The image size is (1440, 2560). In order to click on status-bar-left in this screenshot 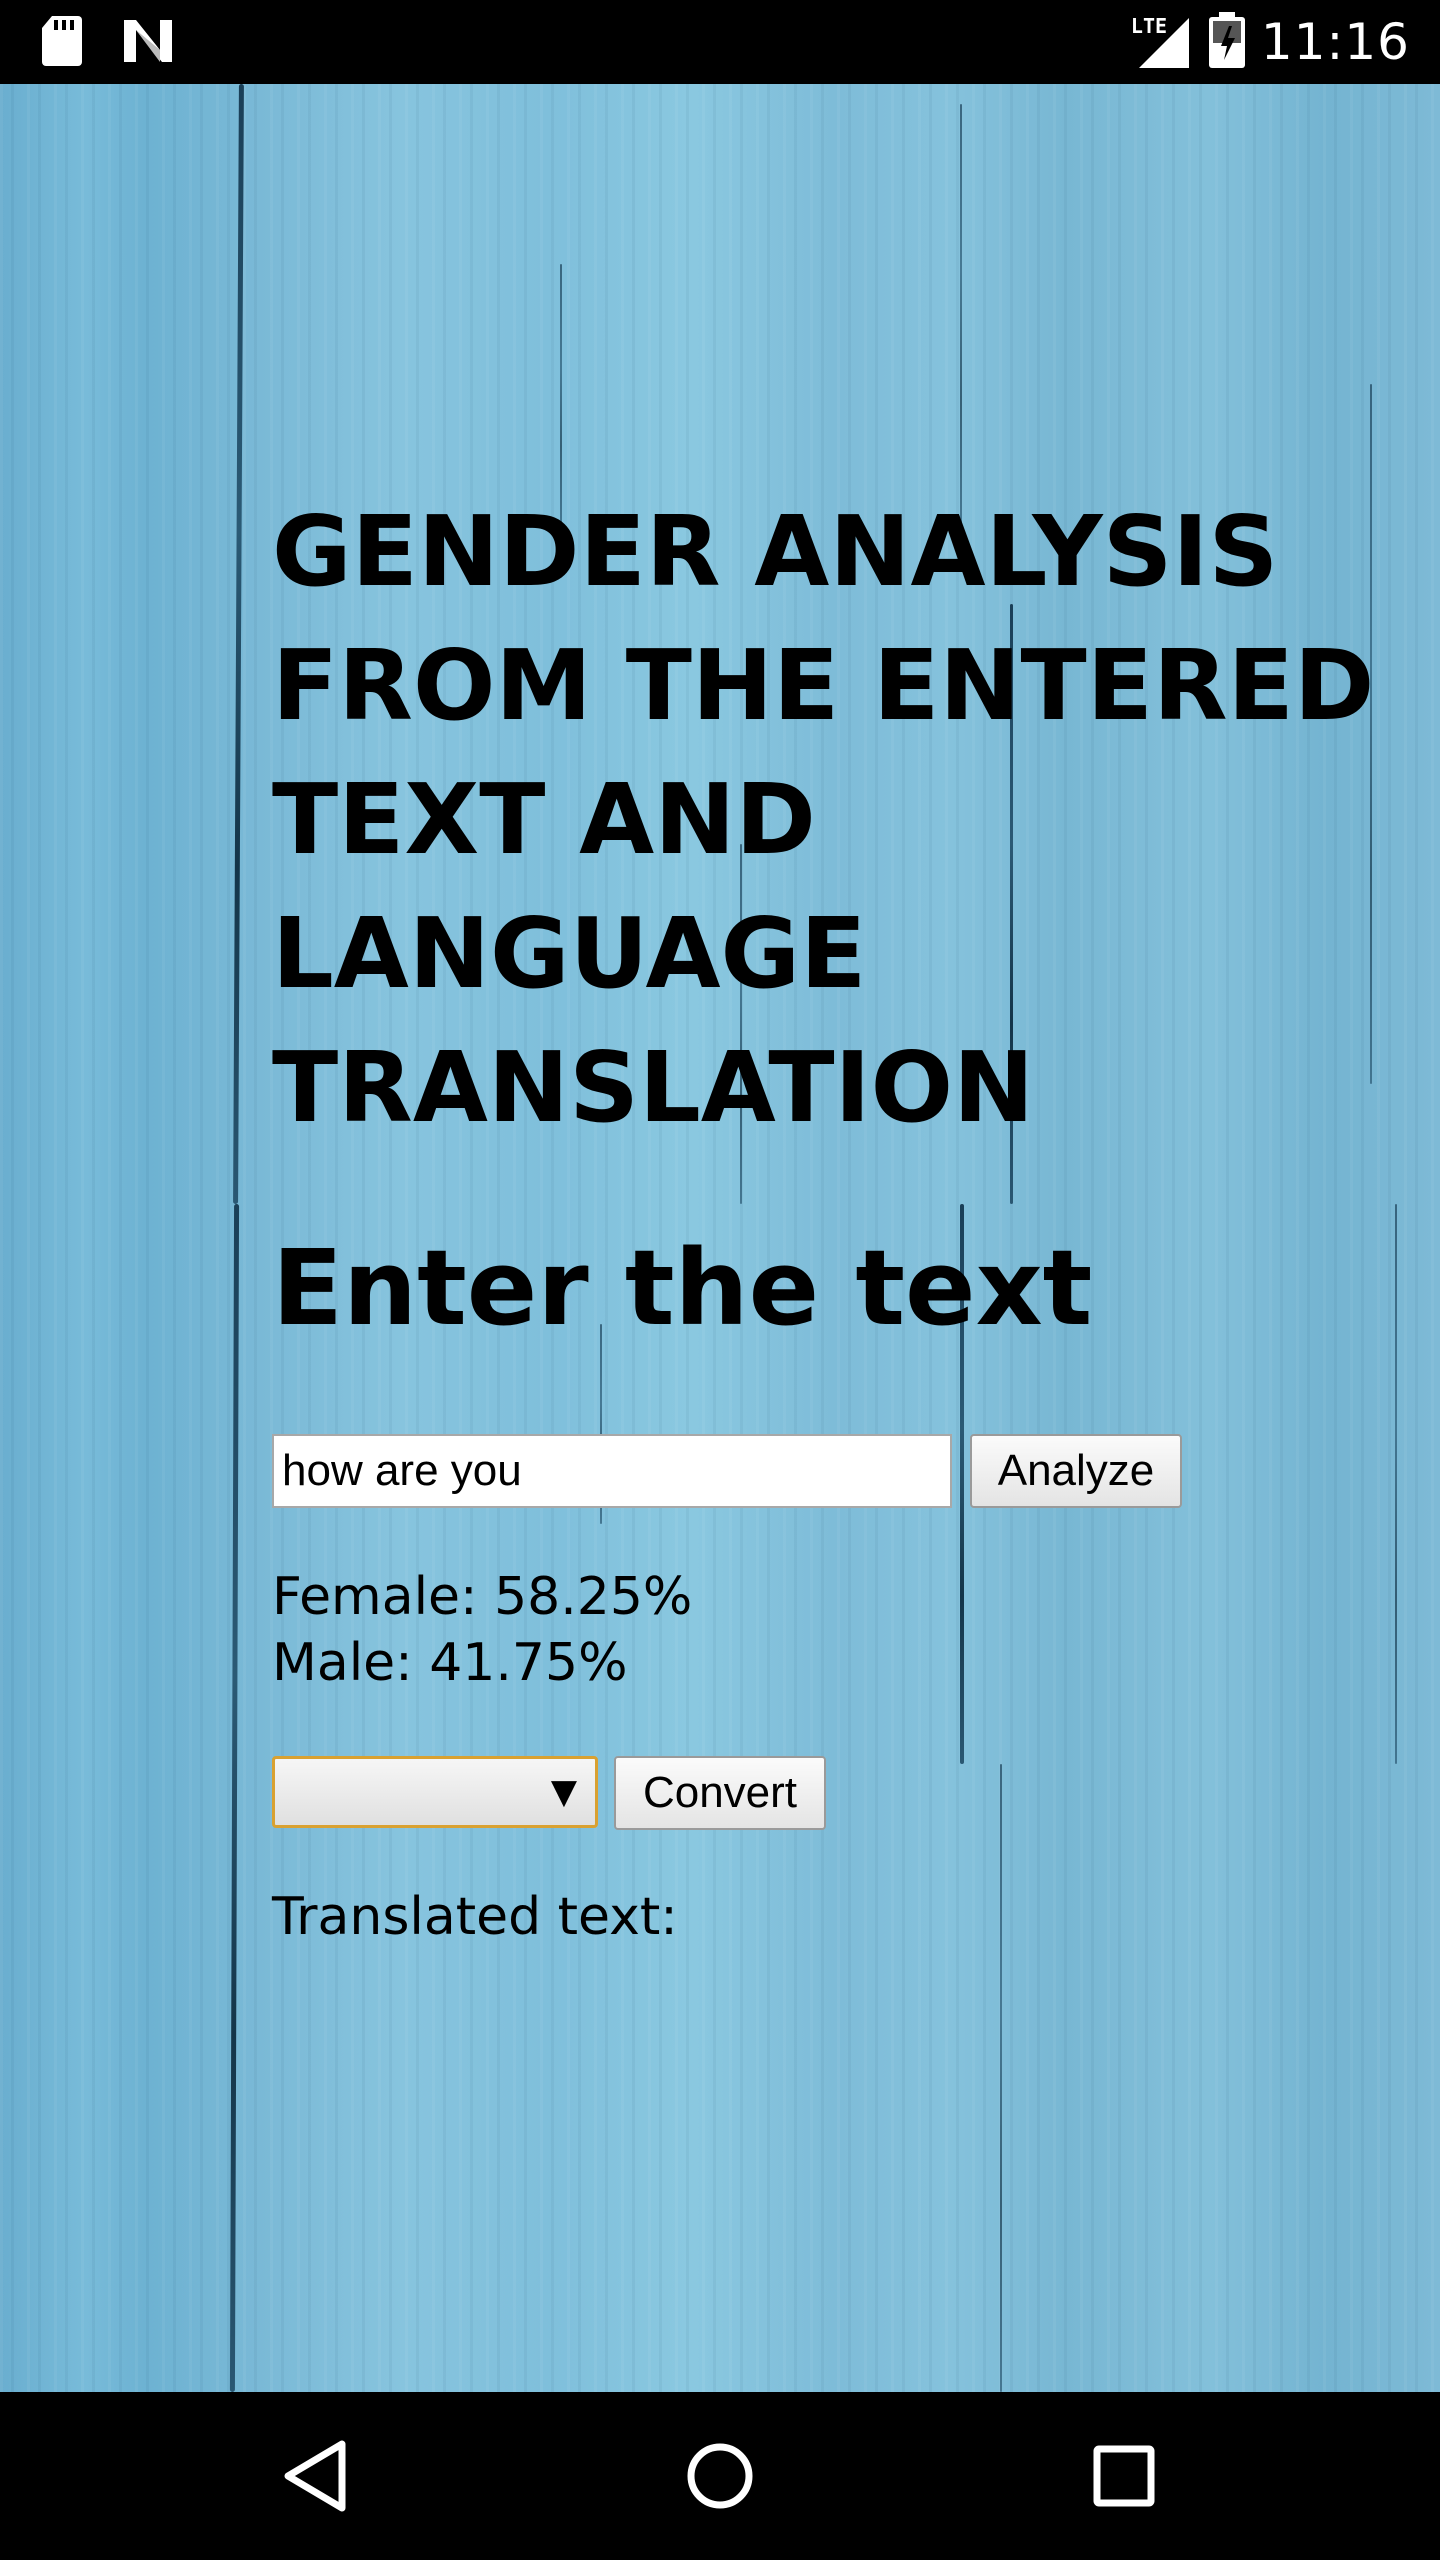, I will do `click(108, 43)`.